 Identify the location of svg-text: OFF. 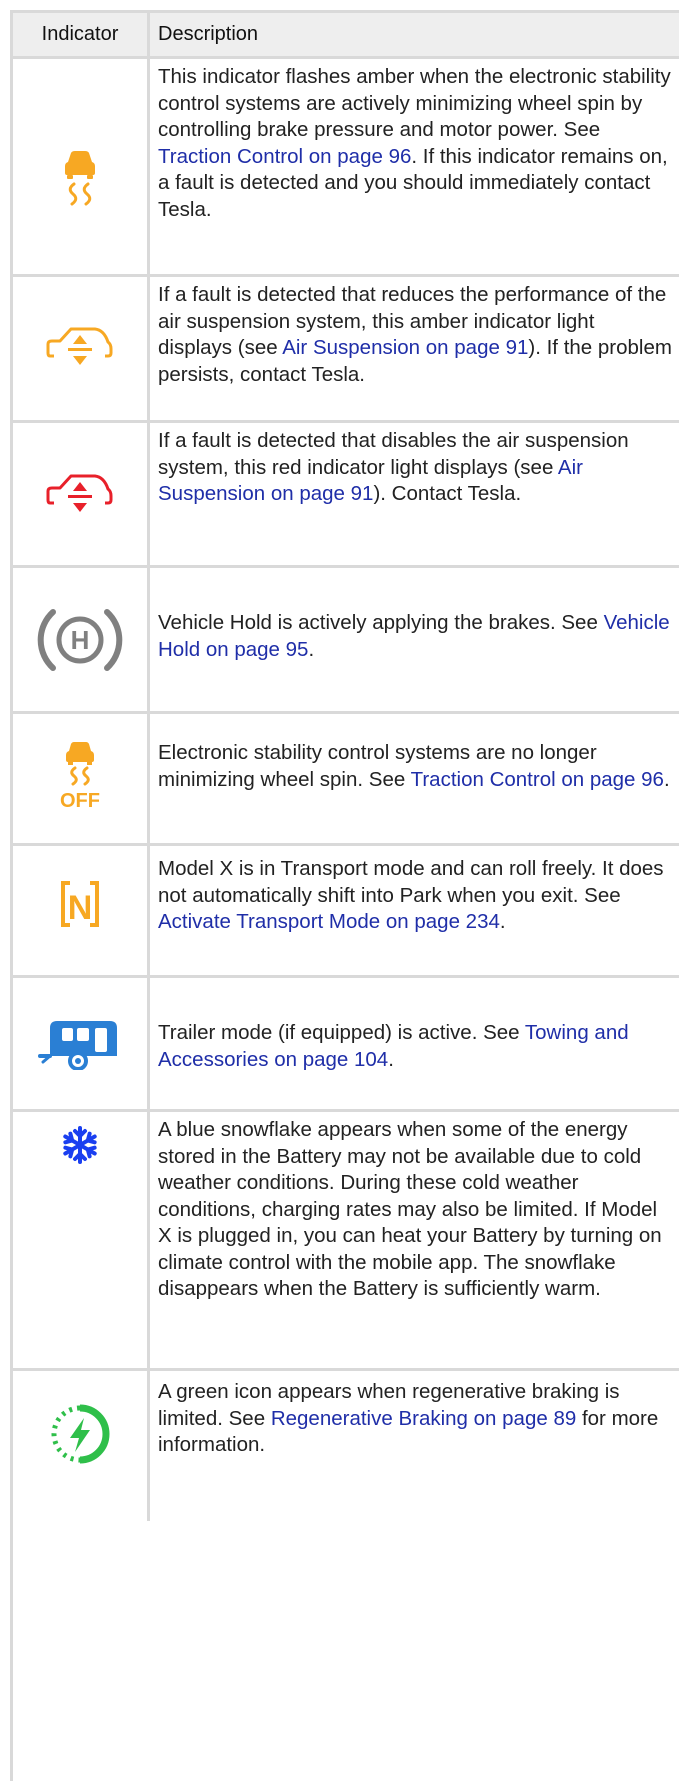
(80, 800).